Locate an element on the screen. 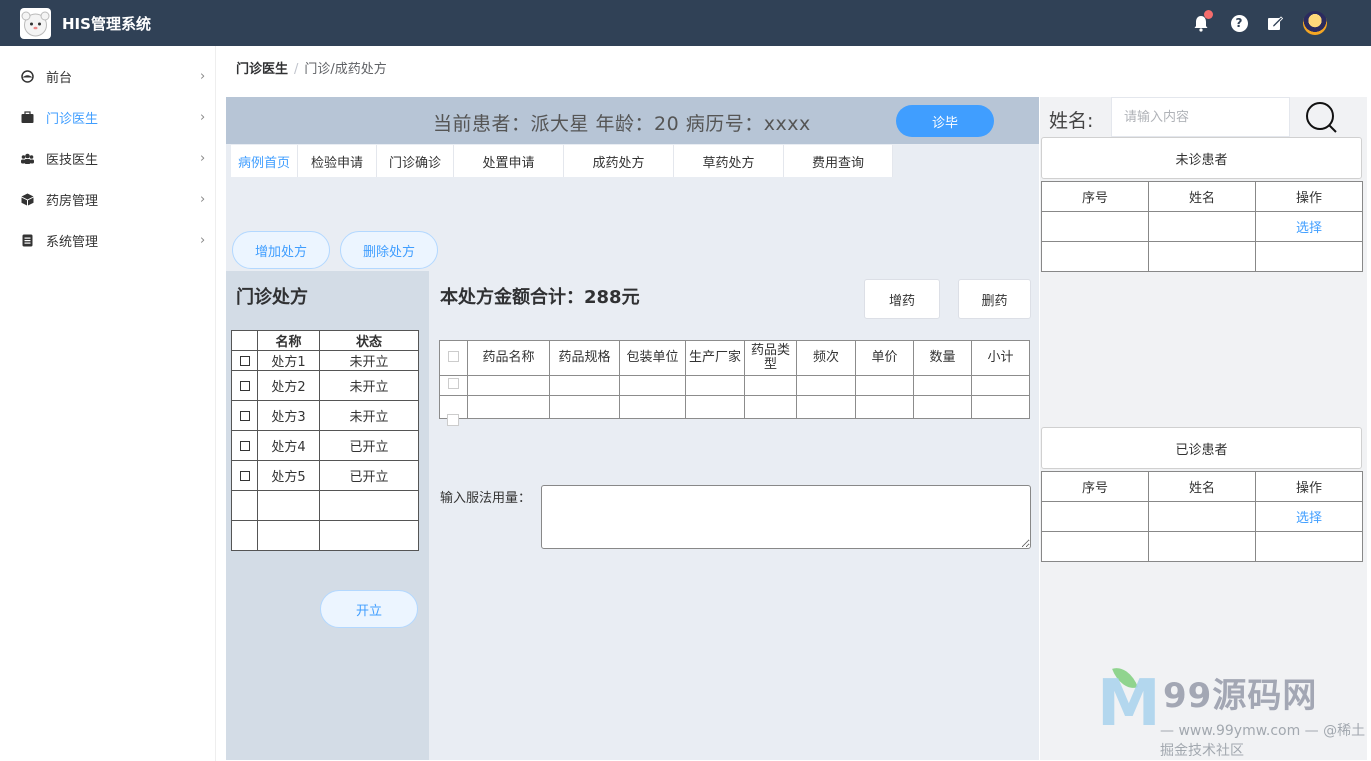 The width and height of the screenshot is (1371, 761). column-header: 药品类型 is located at coordinates (770, 358).